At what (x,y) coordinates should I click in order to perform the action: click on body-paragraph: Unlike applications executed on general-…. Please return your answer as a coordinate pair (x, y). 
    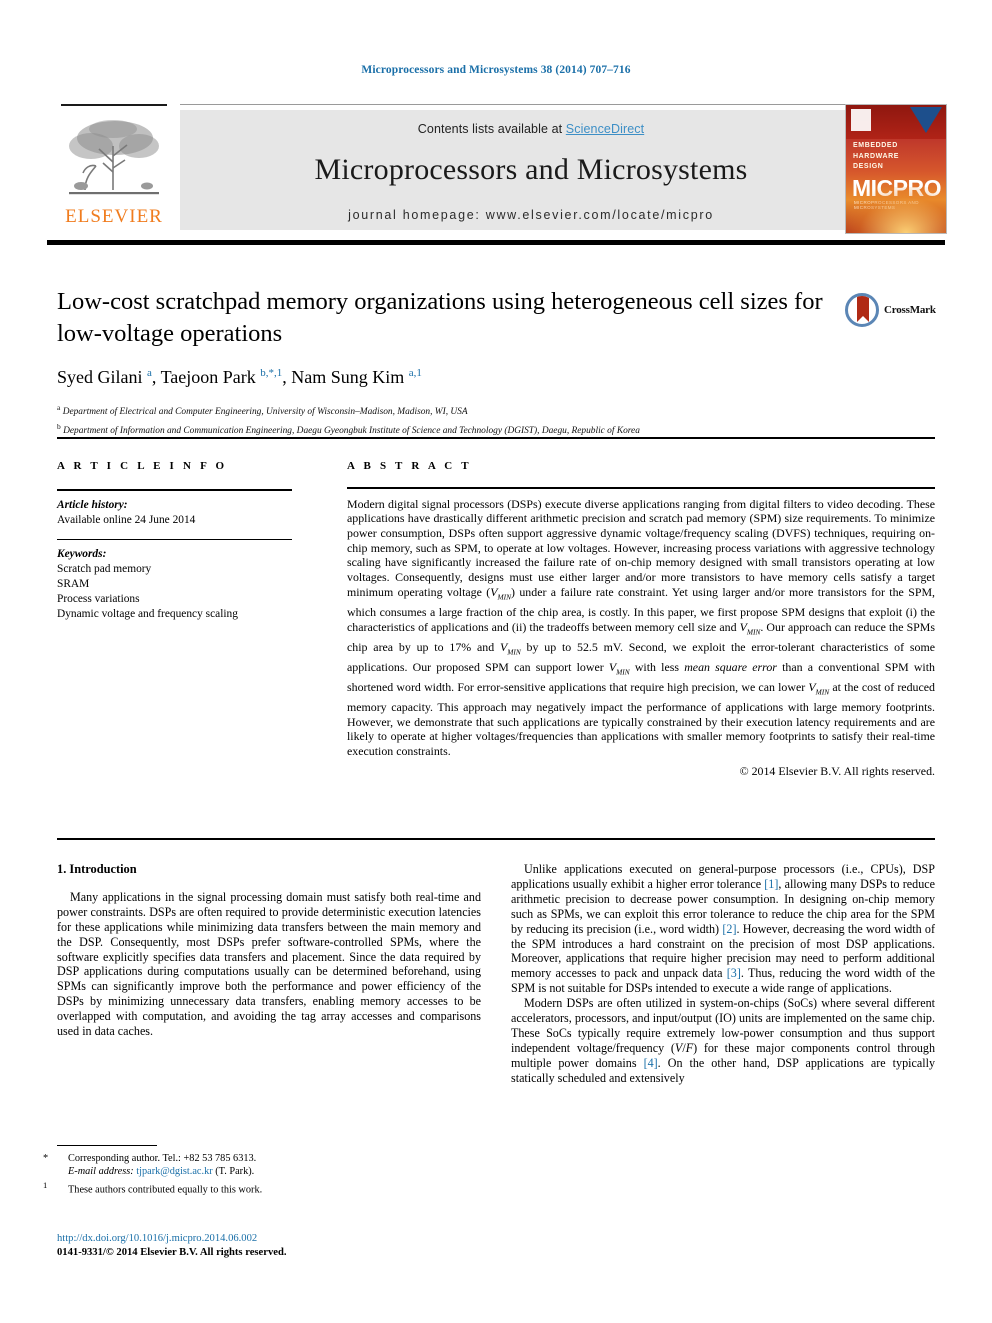
    Looking at the image, I should click on (723, 929).